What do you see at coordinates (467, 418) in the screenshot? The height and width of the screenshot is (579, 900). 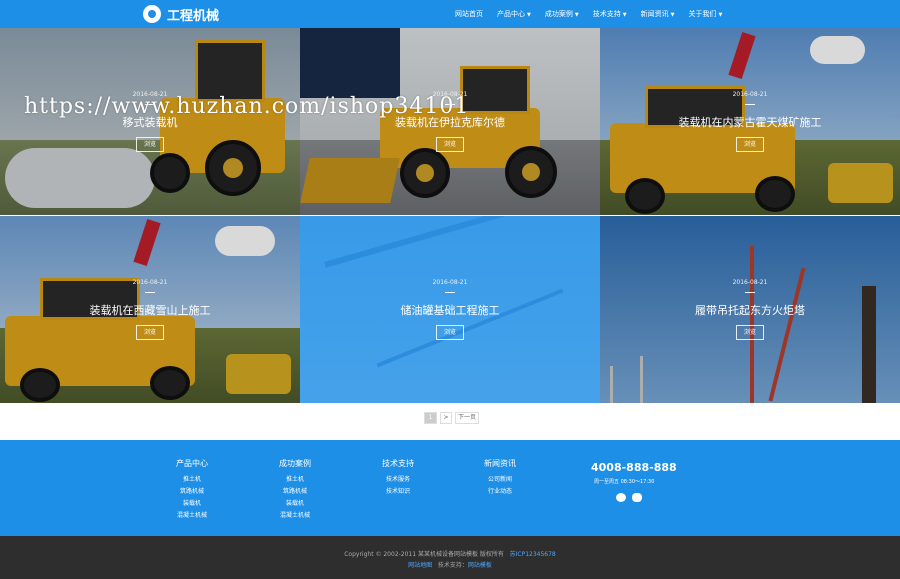 I see `next-page-button: 下一页` at bounding box center [467, 418].